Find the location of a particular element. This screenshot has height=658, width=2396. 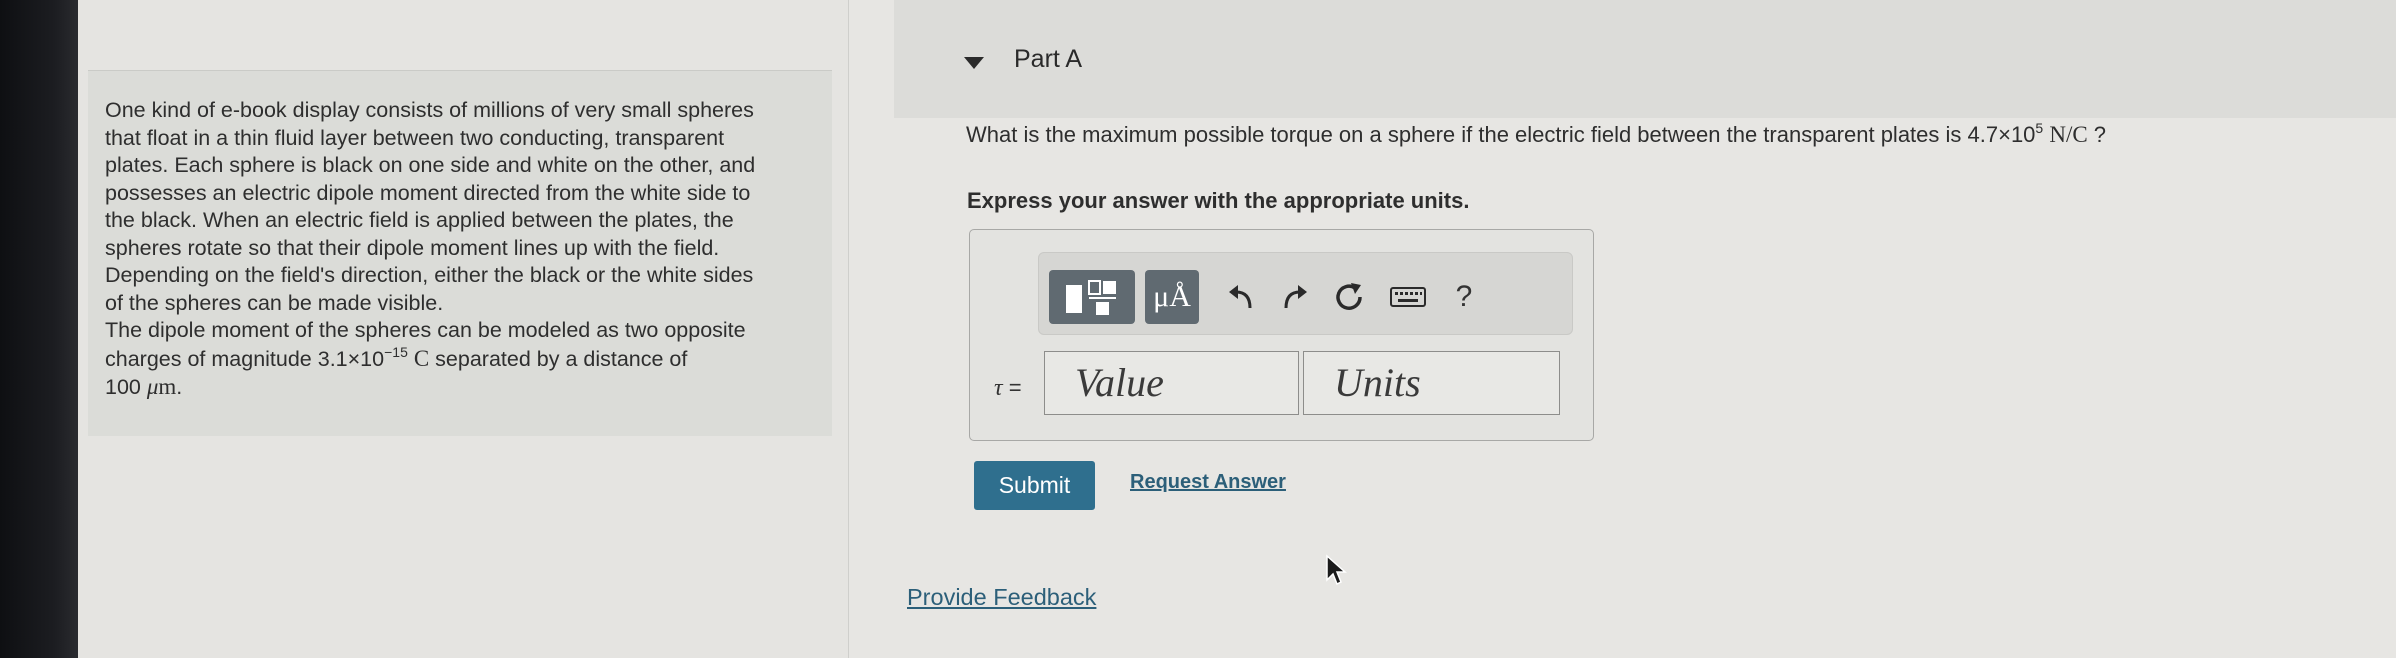

units-button: μÅ is located at coordinates (1172, 297).